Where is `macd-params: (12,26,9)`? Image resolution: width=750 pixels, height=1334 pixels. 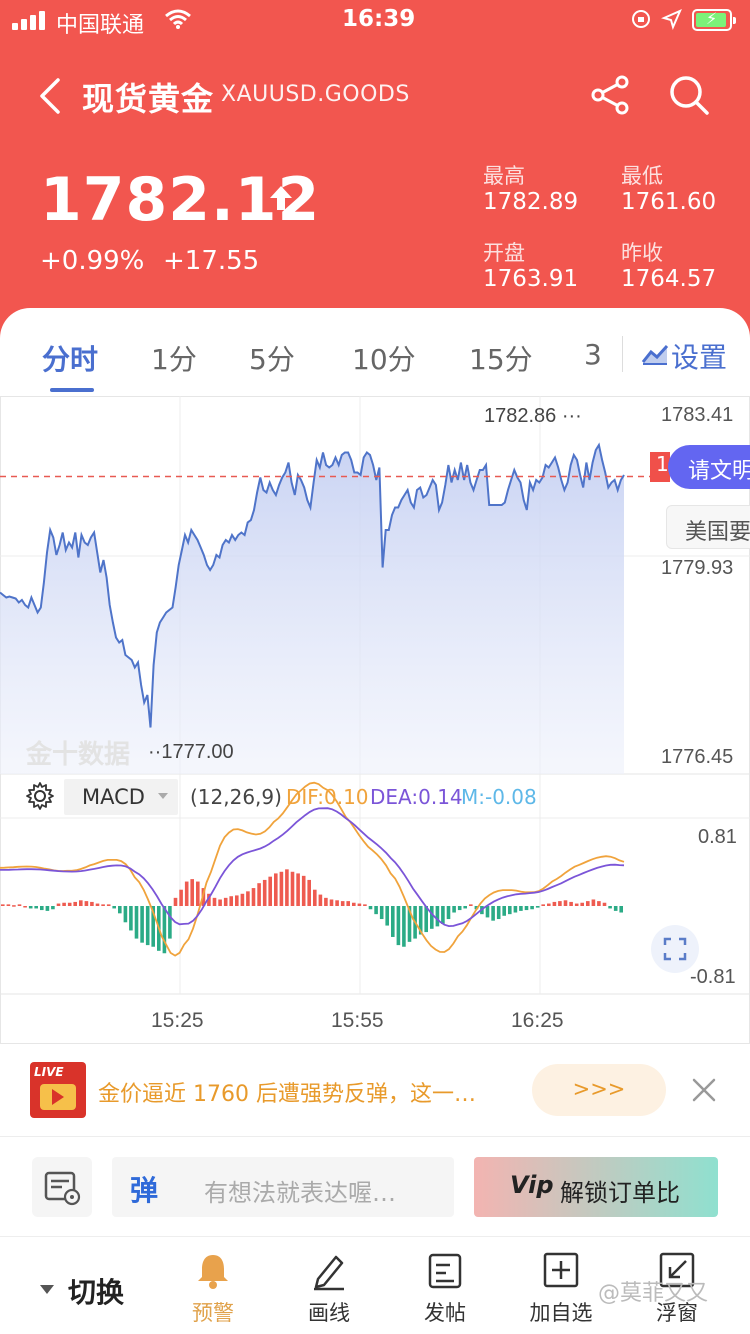
macd-params: (12,26,9) is located at coordinates (236, 797).